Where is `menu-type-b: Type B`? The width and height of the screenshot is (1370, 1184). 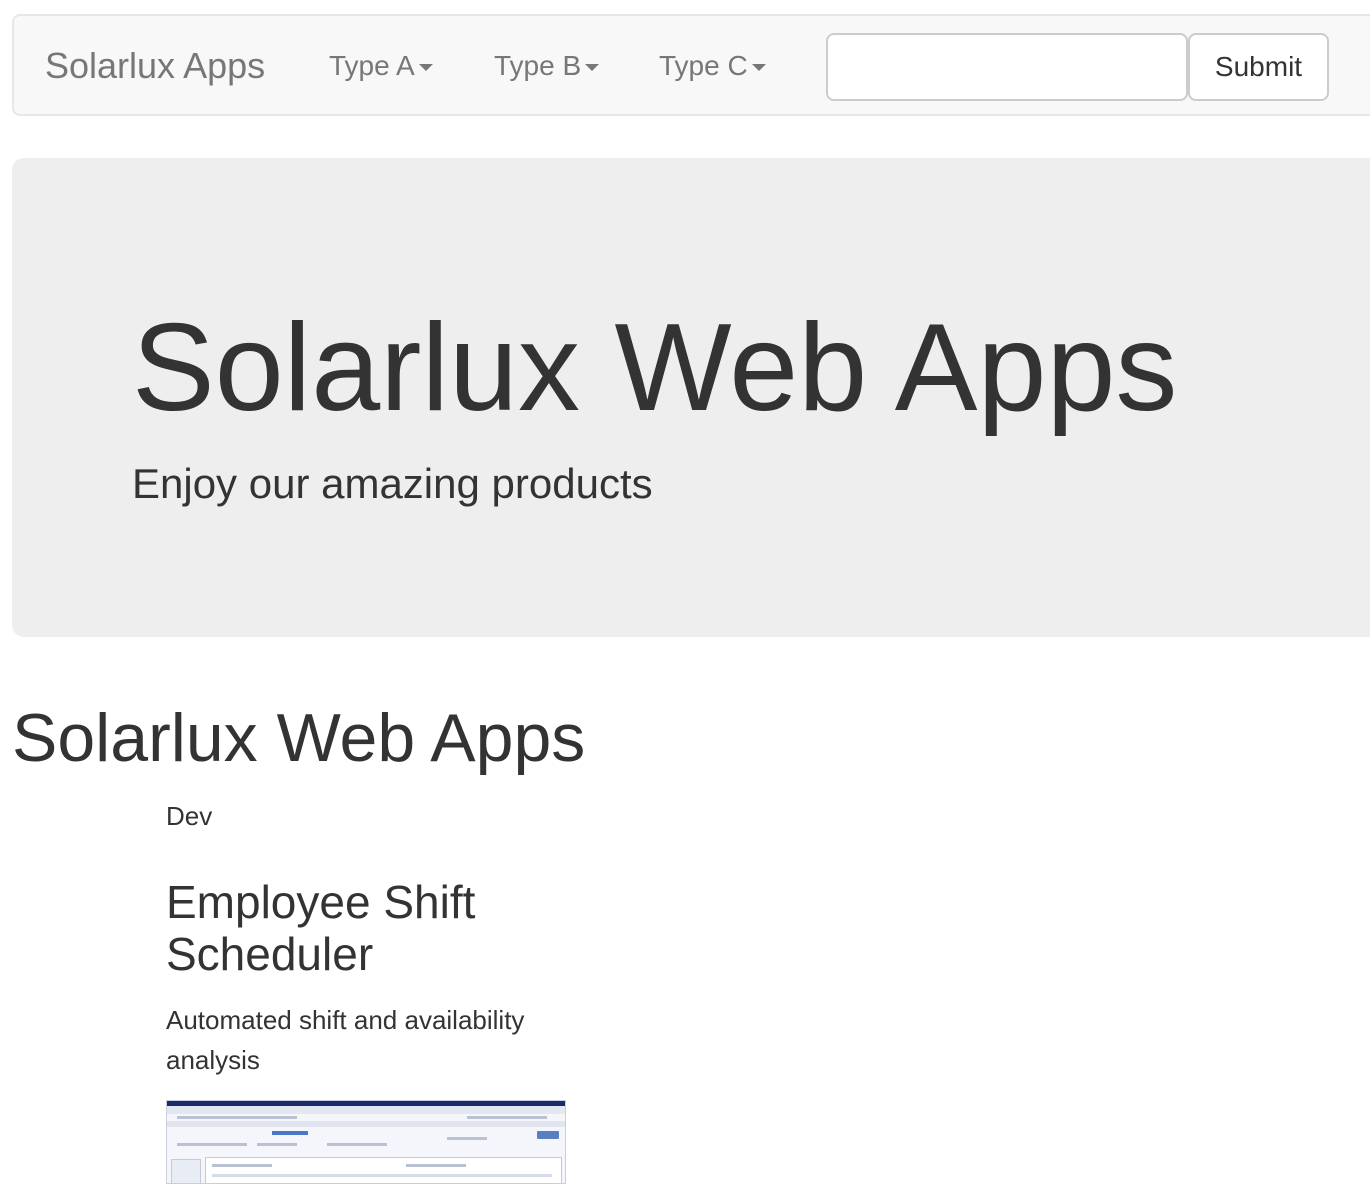 menu-type-b: Type B is located at coordinates (547, 66).